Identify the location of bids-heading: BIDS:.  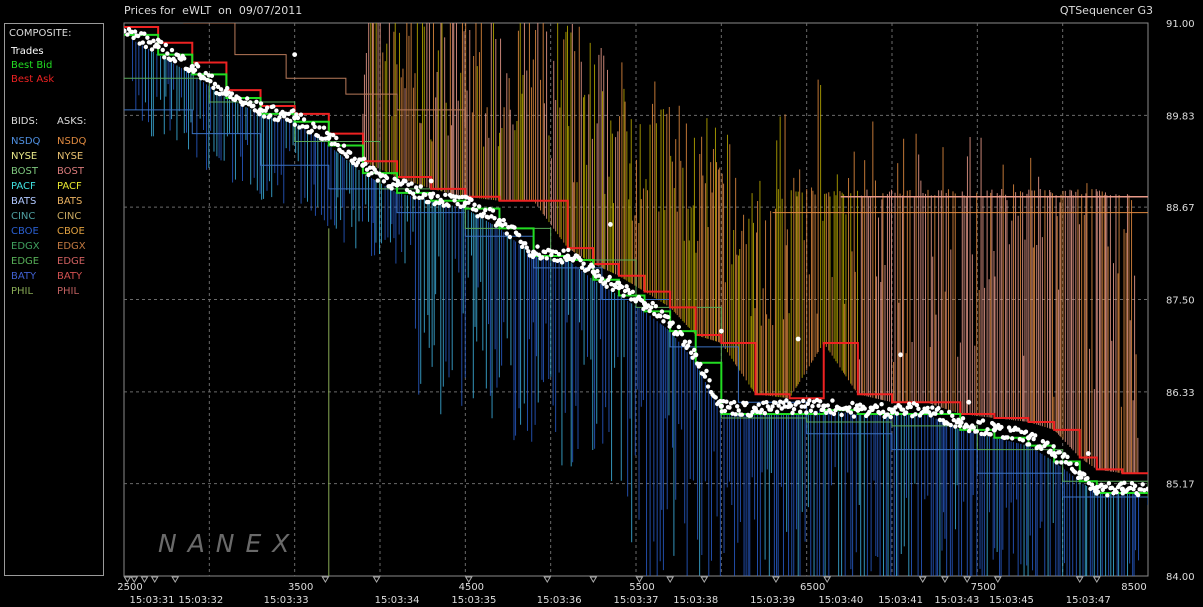
(25, 121).